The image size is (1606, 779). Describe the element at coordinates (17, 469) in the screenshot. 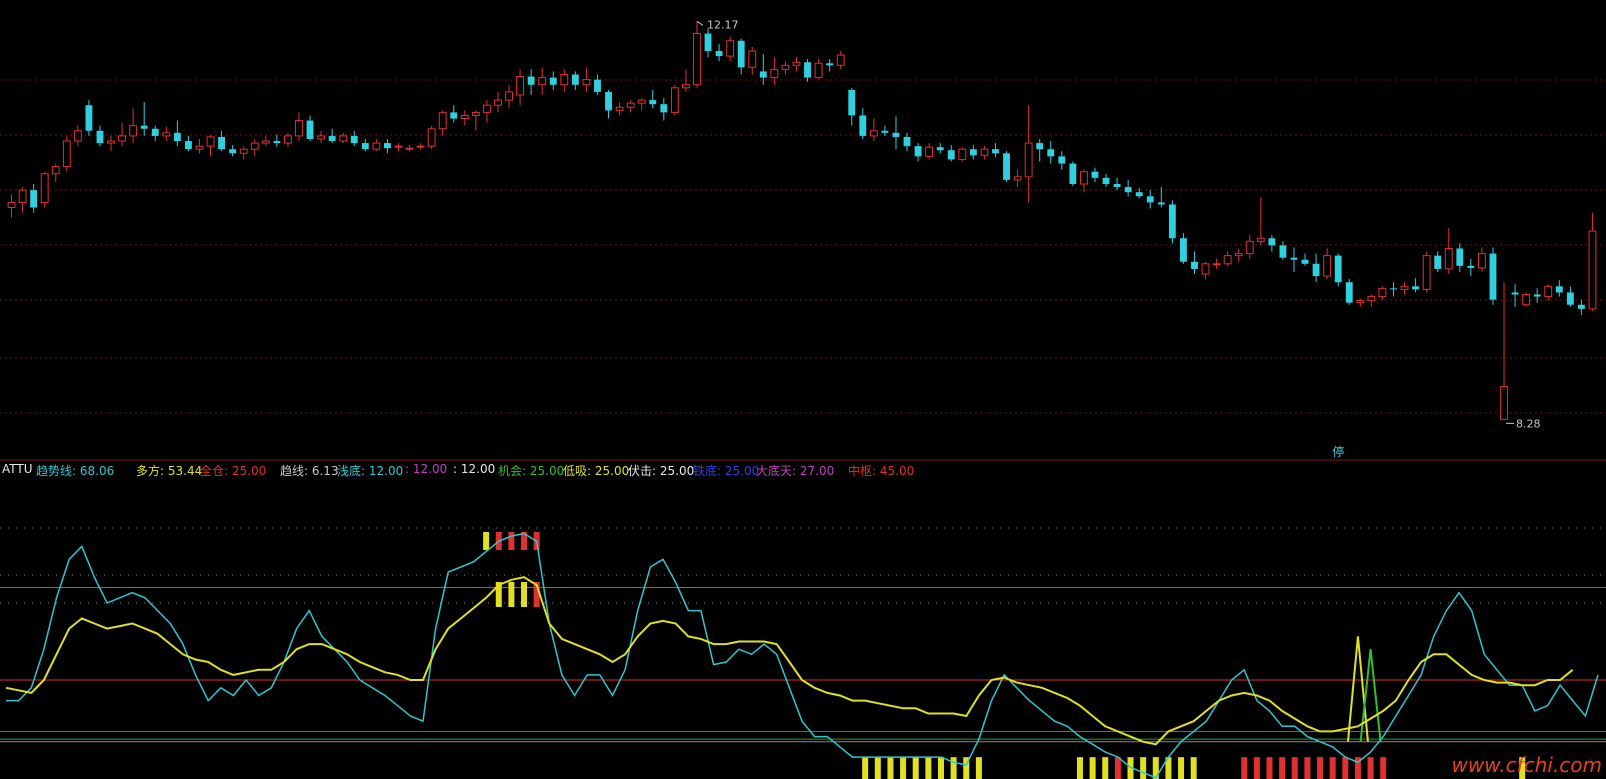

I see `indicator-title: ATTU` at that location.